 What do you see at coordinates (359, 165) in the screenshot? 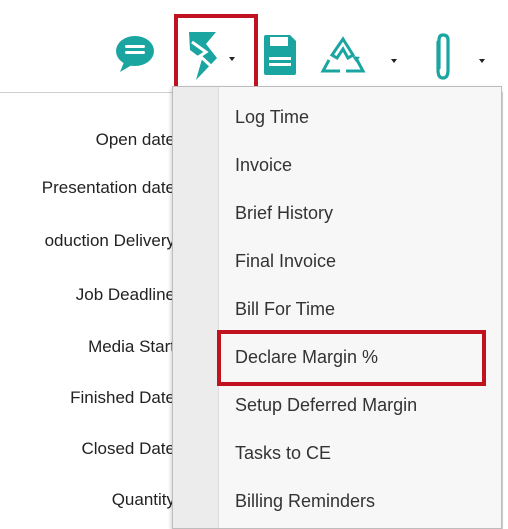
I see `menu-item-invoice: Invoice` at bounding box center [359, 165].